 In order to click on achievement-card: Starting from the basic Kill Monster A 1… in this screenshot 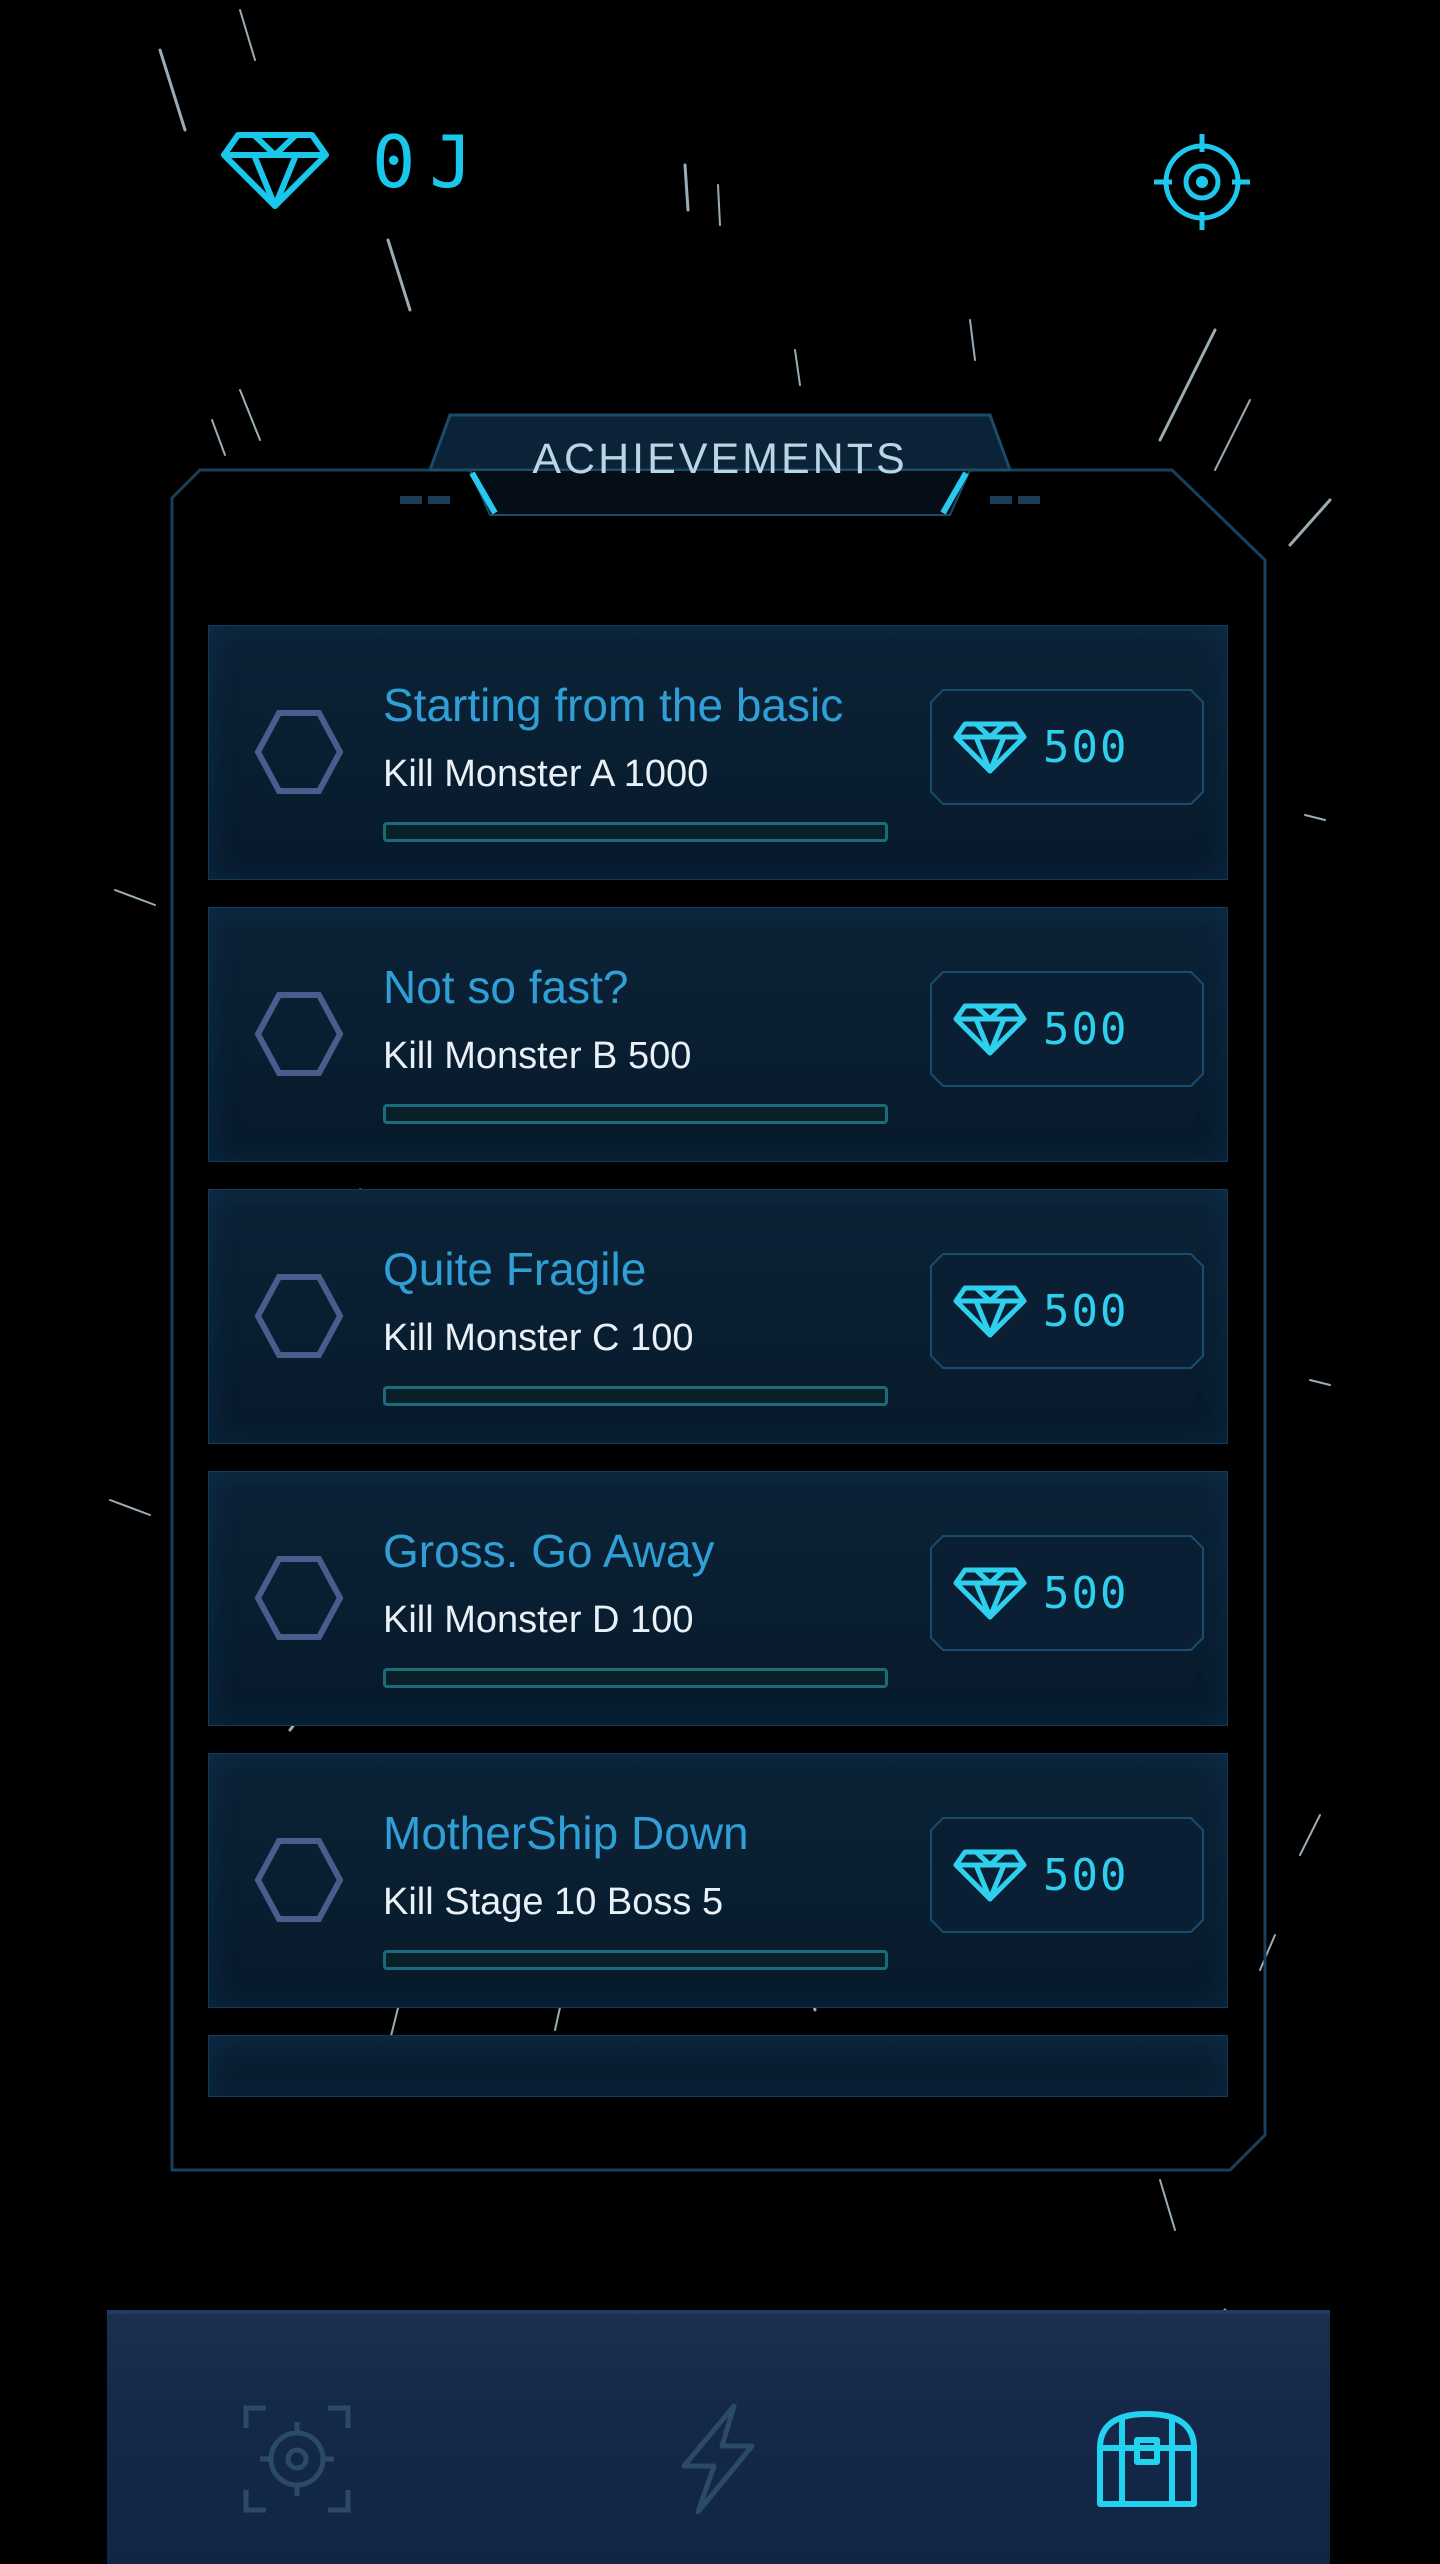, I will do `click(718, 752)`.